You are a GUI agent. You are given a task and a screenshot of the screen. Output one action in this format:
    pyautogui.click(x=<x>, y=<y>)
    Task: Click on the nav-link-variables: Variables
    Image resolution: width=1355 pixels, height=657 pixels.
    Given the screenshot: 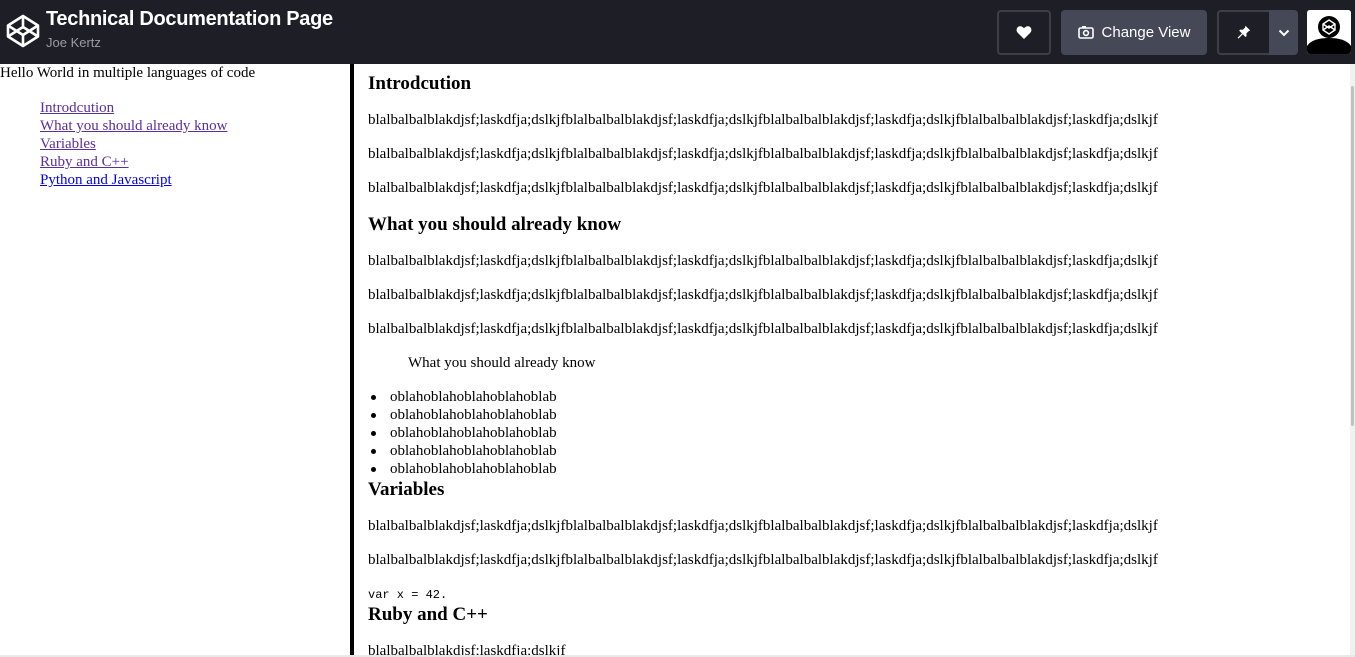 What is the action you would take?
    pyautogui.click(x=68, y=144)
    